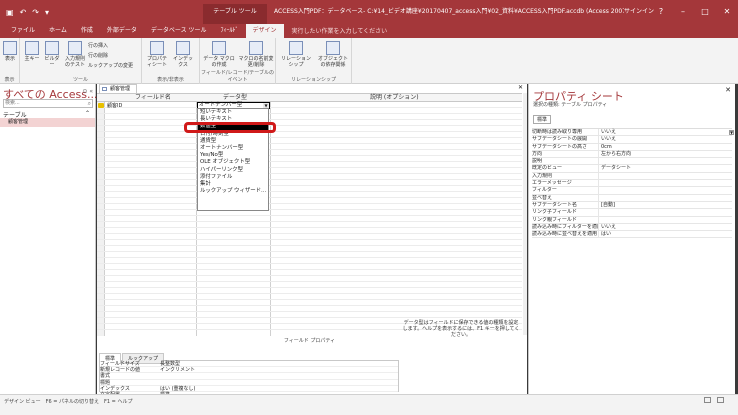 The image size is (738, 415). What do you see at coordinates (565, 146) in the screenshot?
I see `property-key: サブデータシートの高さ` at bounding box center [565, 146].